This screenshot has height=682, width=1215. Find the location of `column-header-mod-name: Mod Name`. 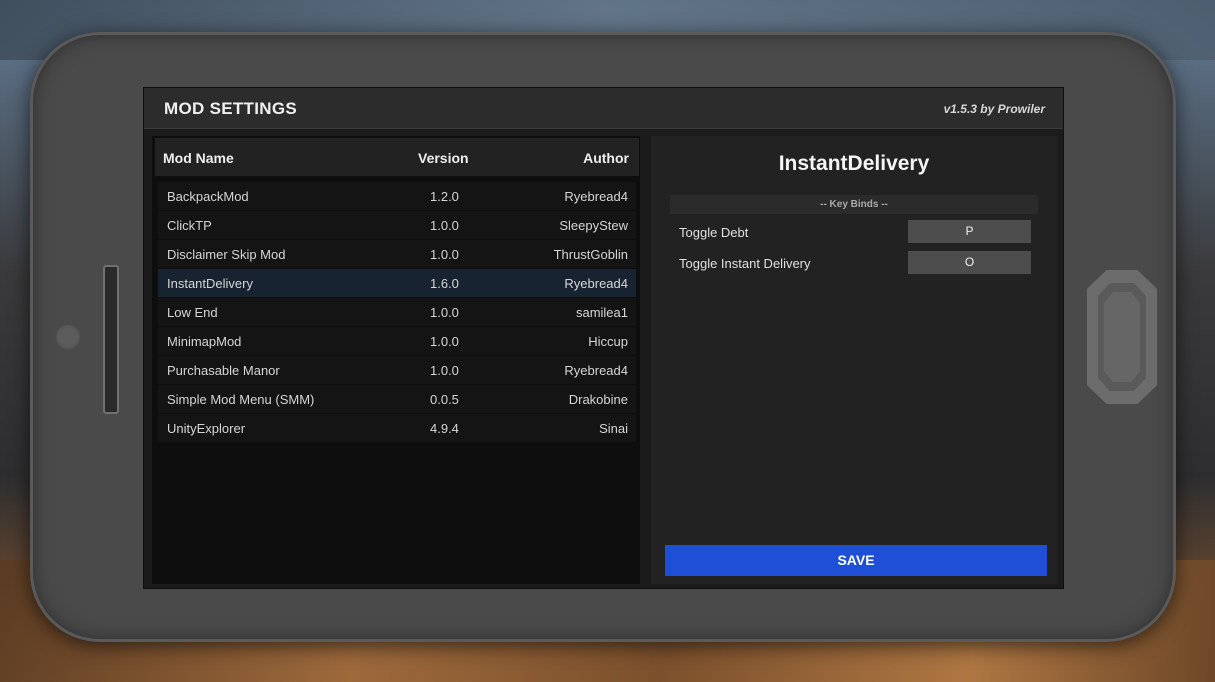

column-header-mod-name: Mod Name is located at coordinates (198, 158).